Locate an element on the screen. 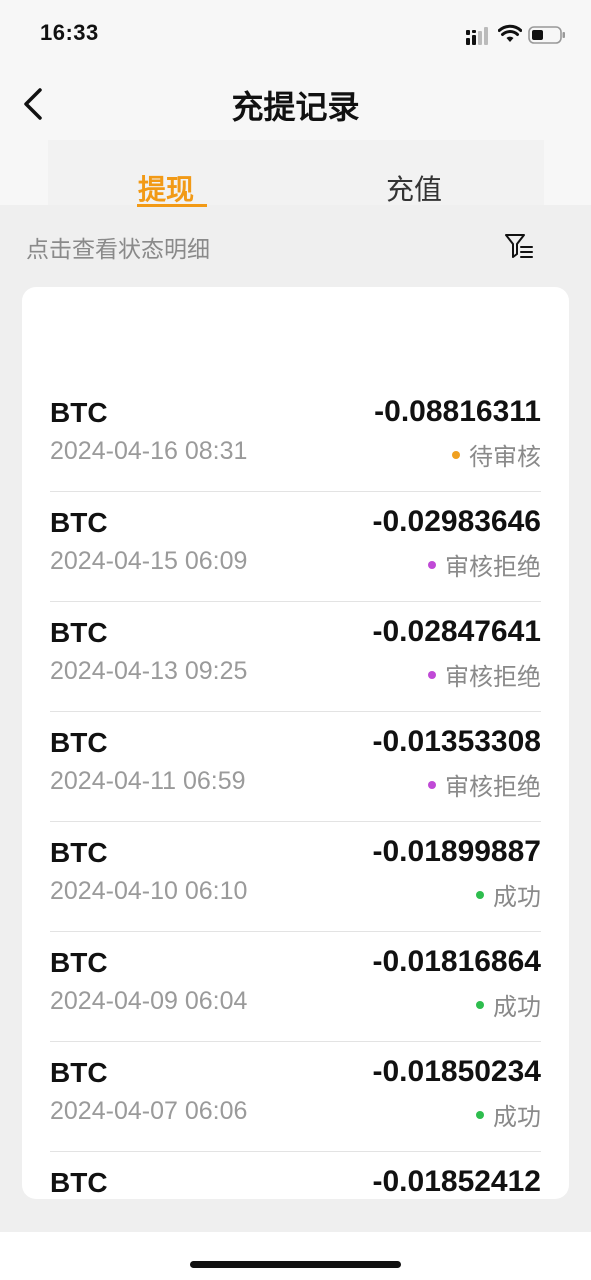 The image size is (591, 1280). record-date: 2024-04-09 06:04 is located at coordinates (149, 1001).